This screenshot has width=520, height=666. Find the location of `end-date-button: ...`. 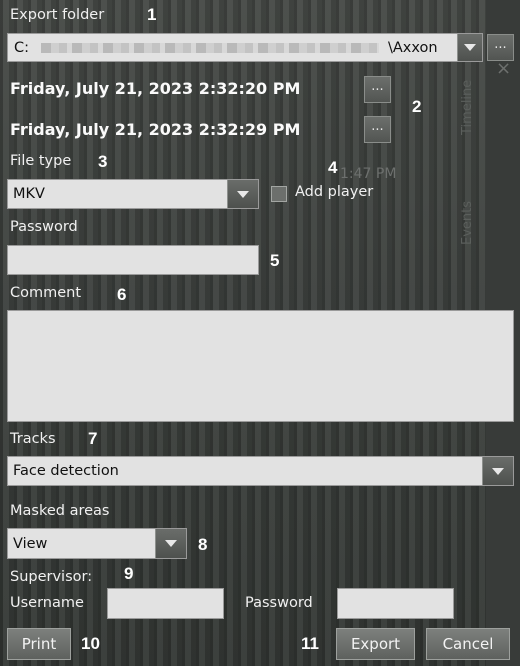

end-date-button: ... is located at coordinates (377, 129).